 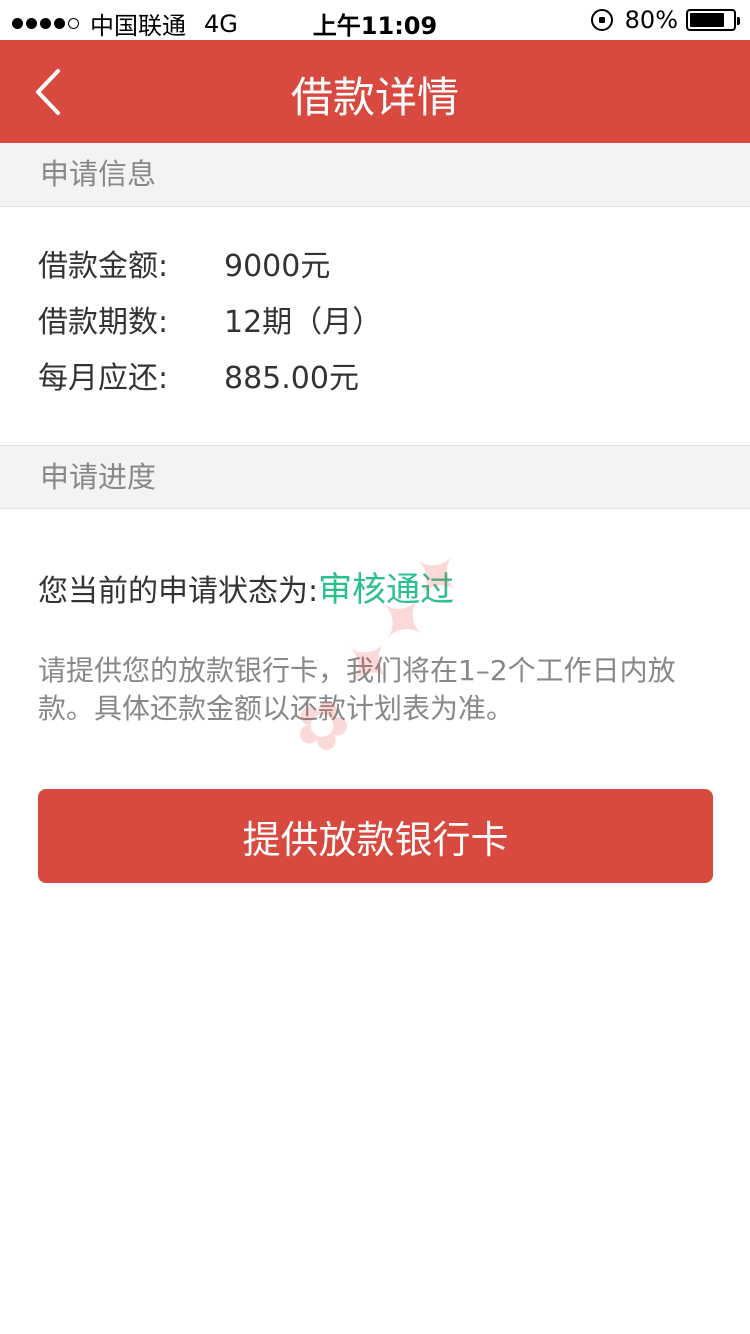 What do you see at coordinates (375, 175) in the screenshot?
I see `section-header-application-info: 申请信息` at bounding box center [375, 175].